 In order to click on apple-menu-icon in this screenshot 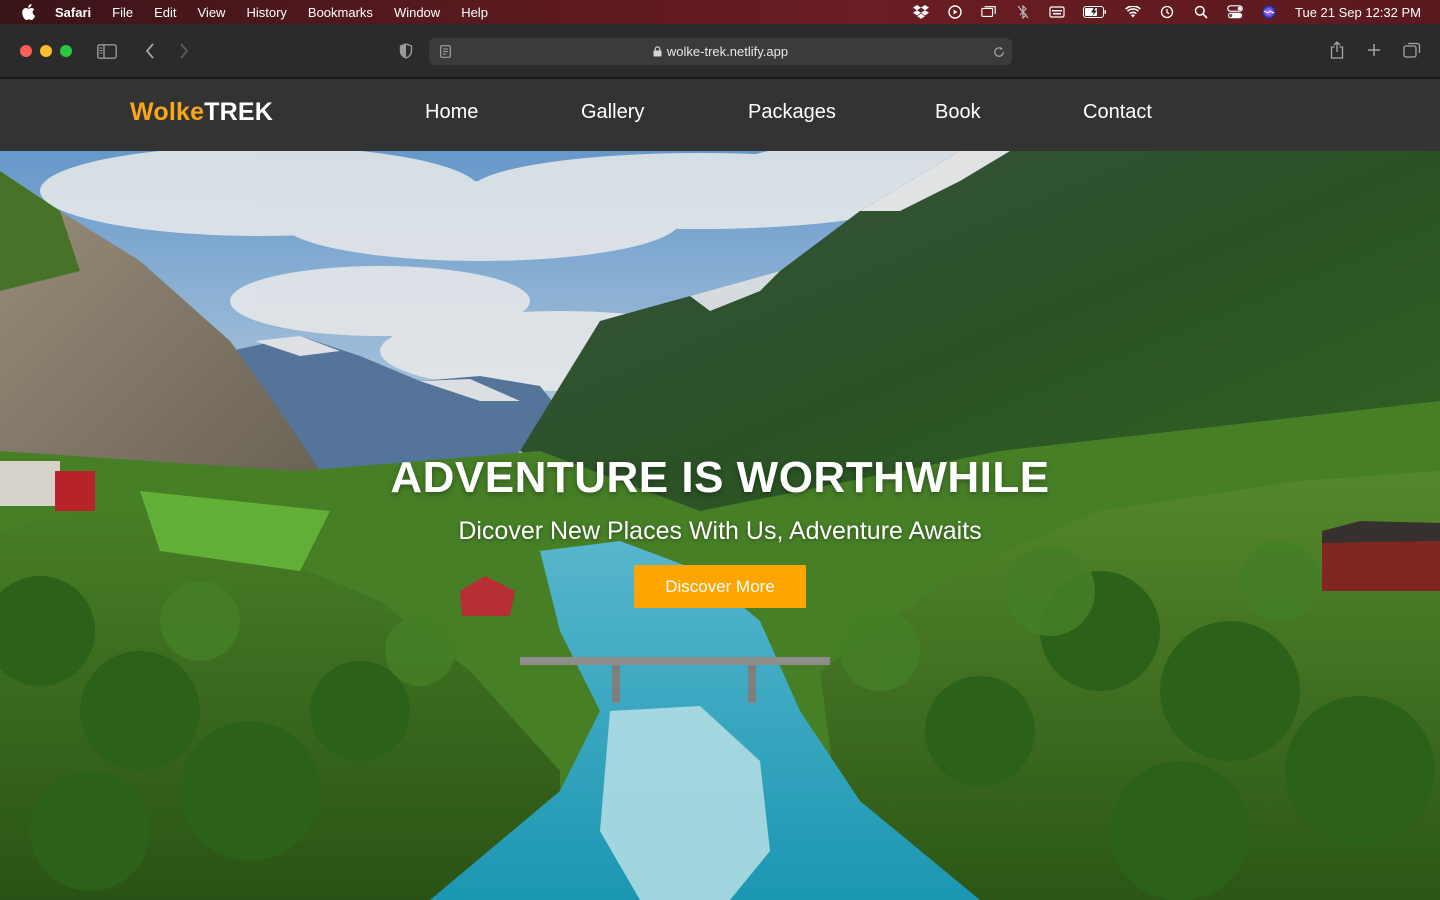, I will do `click(29, 12)`.